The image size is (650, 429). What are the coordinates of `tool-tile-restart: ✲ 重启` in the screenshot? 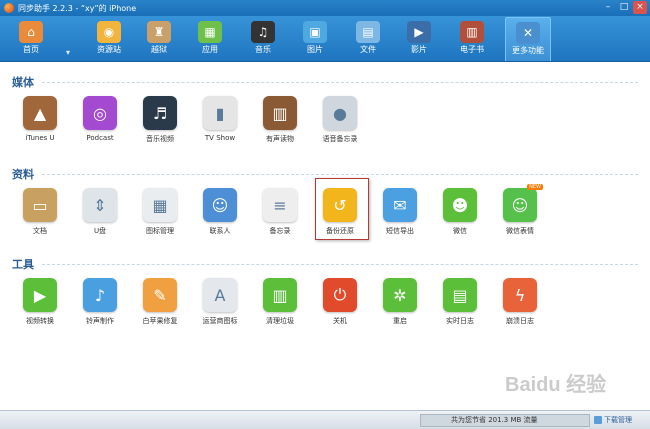 It's located at (400, 302).